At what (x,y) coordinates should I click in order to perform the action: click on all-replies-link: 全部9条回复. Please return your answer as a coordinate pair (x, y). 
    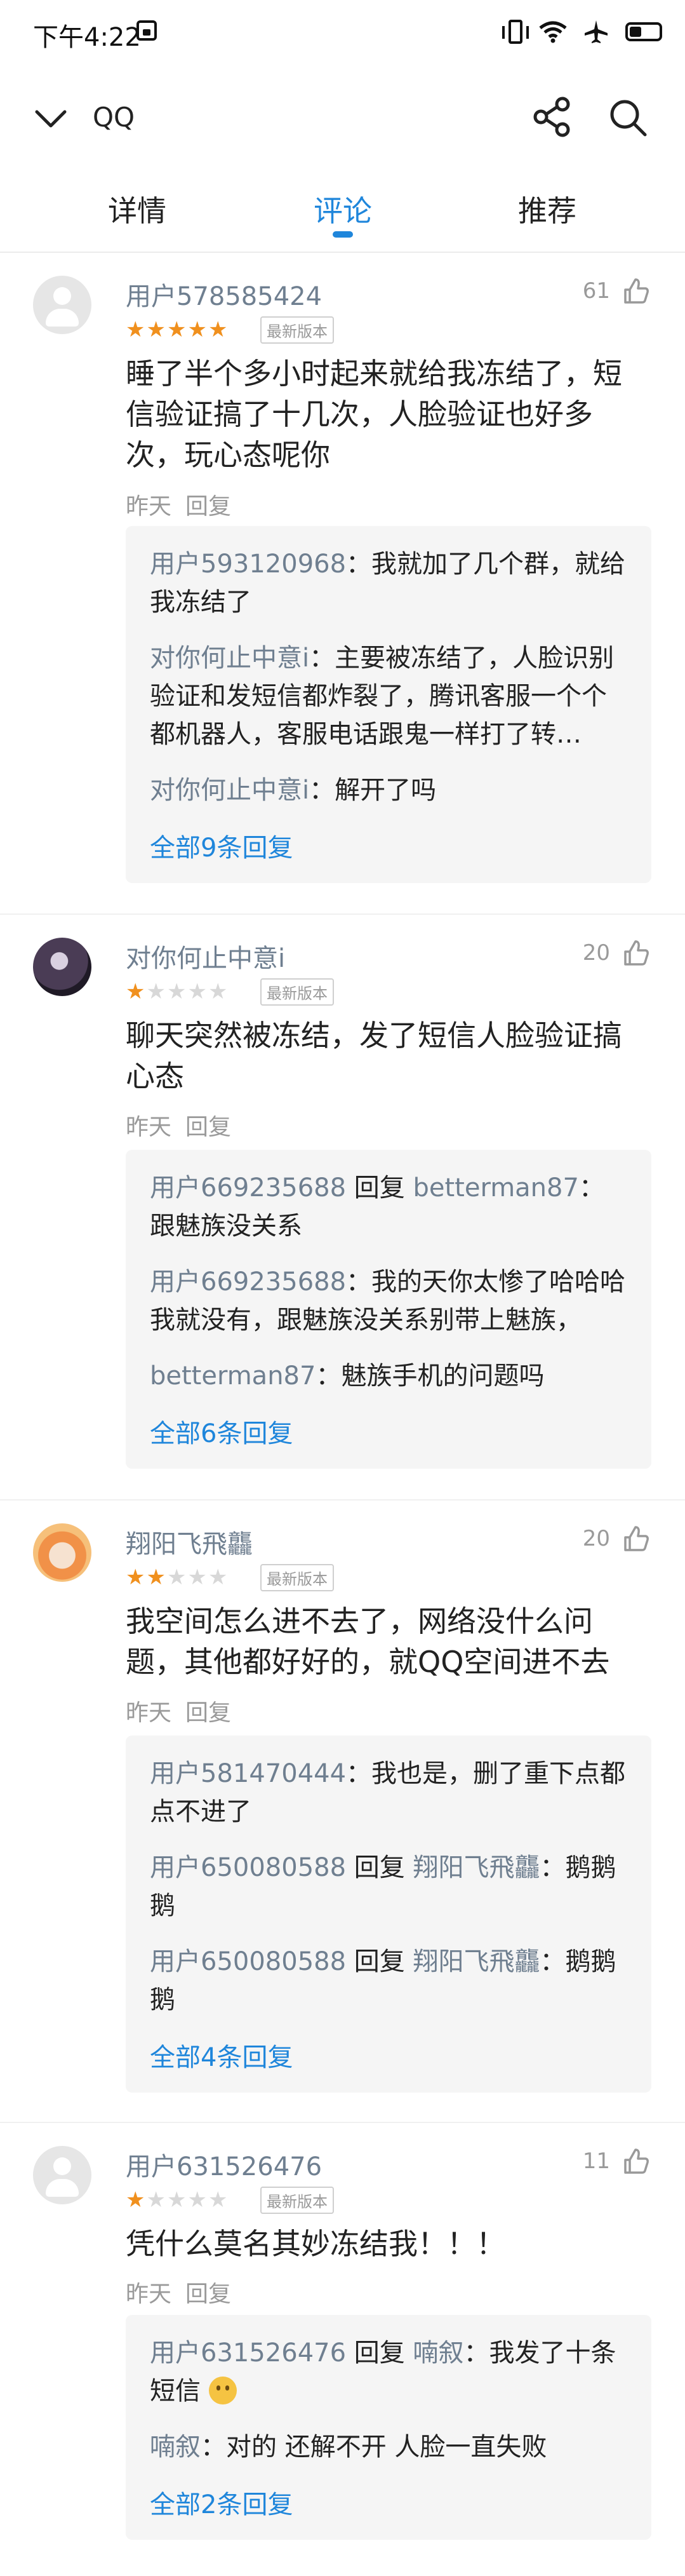
    Looking at the image, I should click on (388, 845).